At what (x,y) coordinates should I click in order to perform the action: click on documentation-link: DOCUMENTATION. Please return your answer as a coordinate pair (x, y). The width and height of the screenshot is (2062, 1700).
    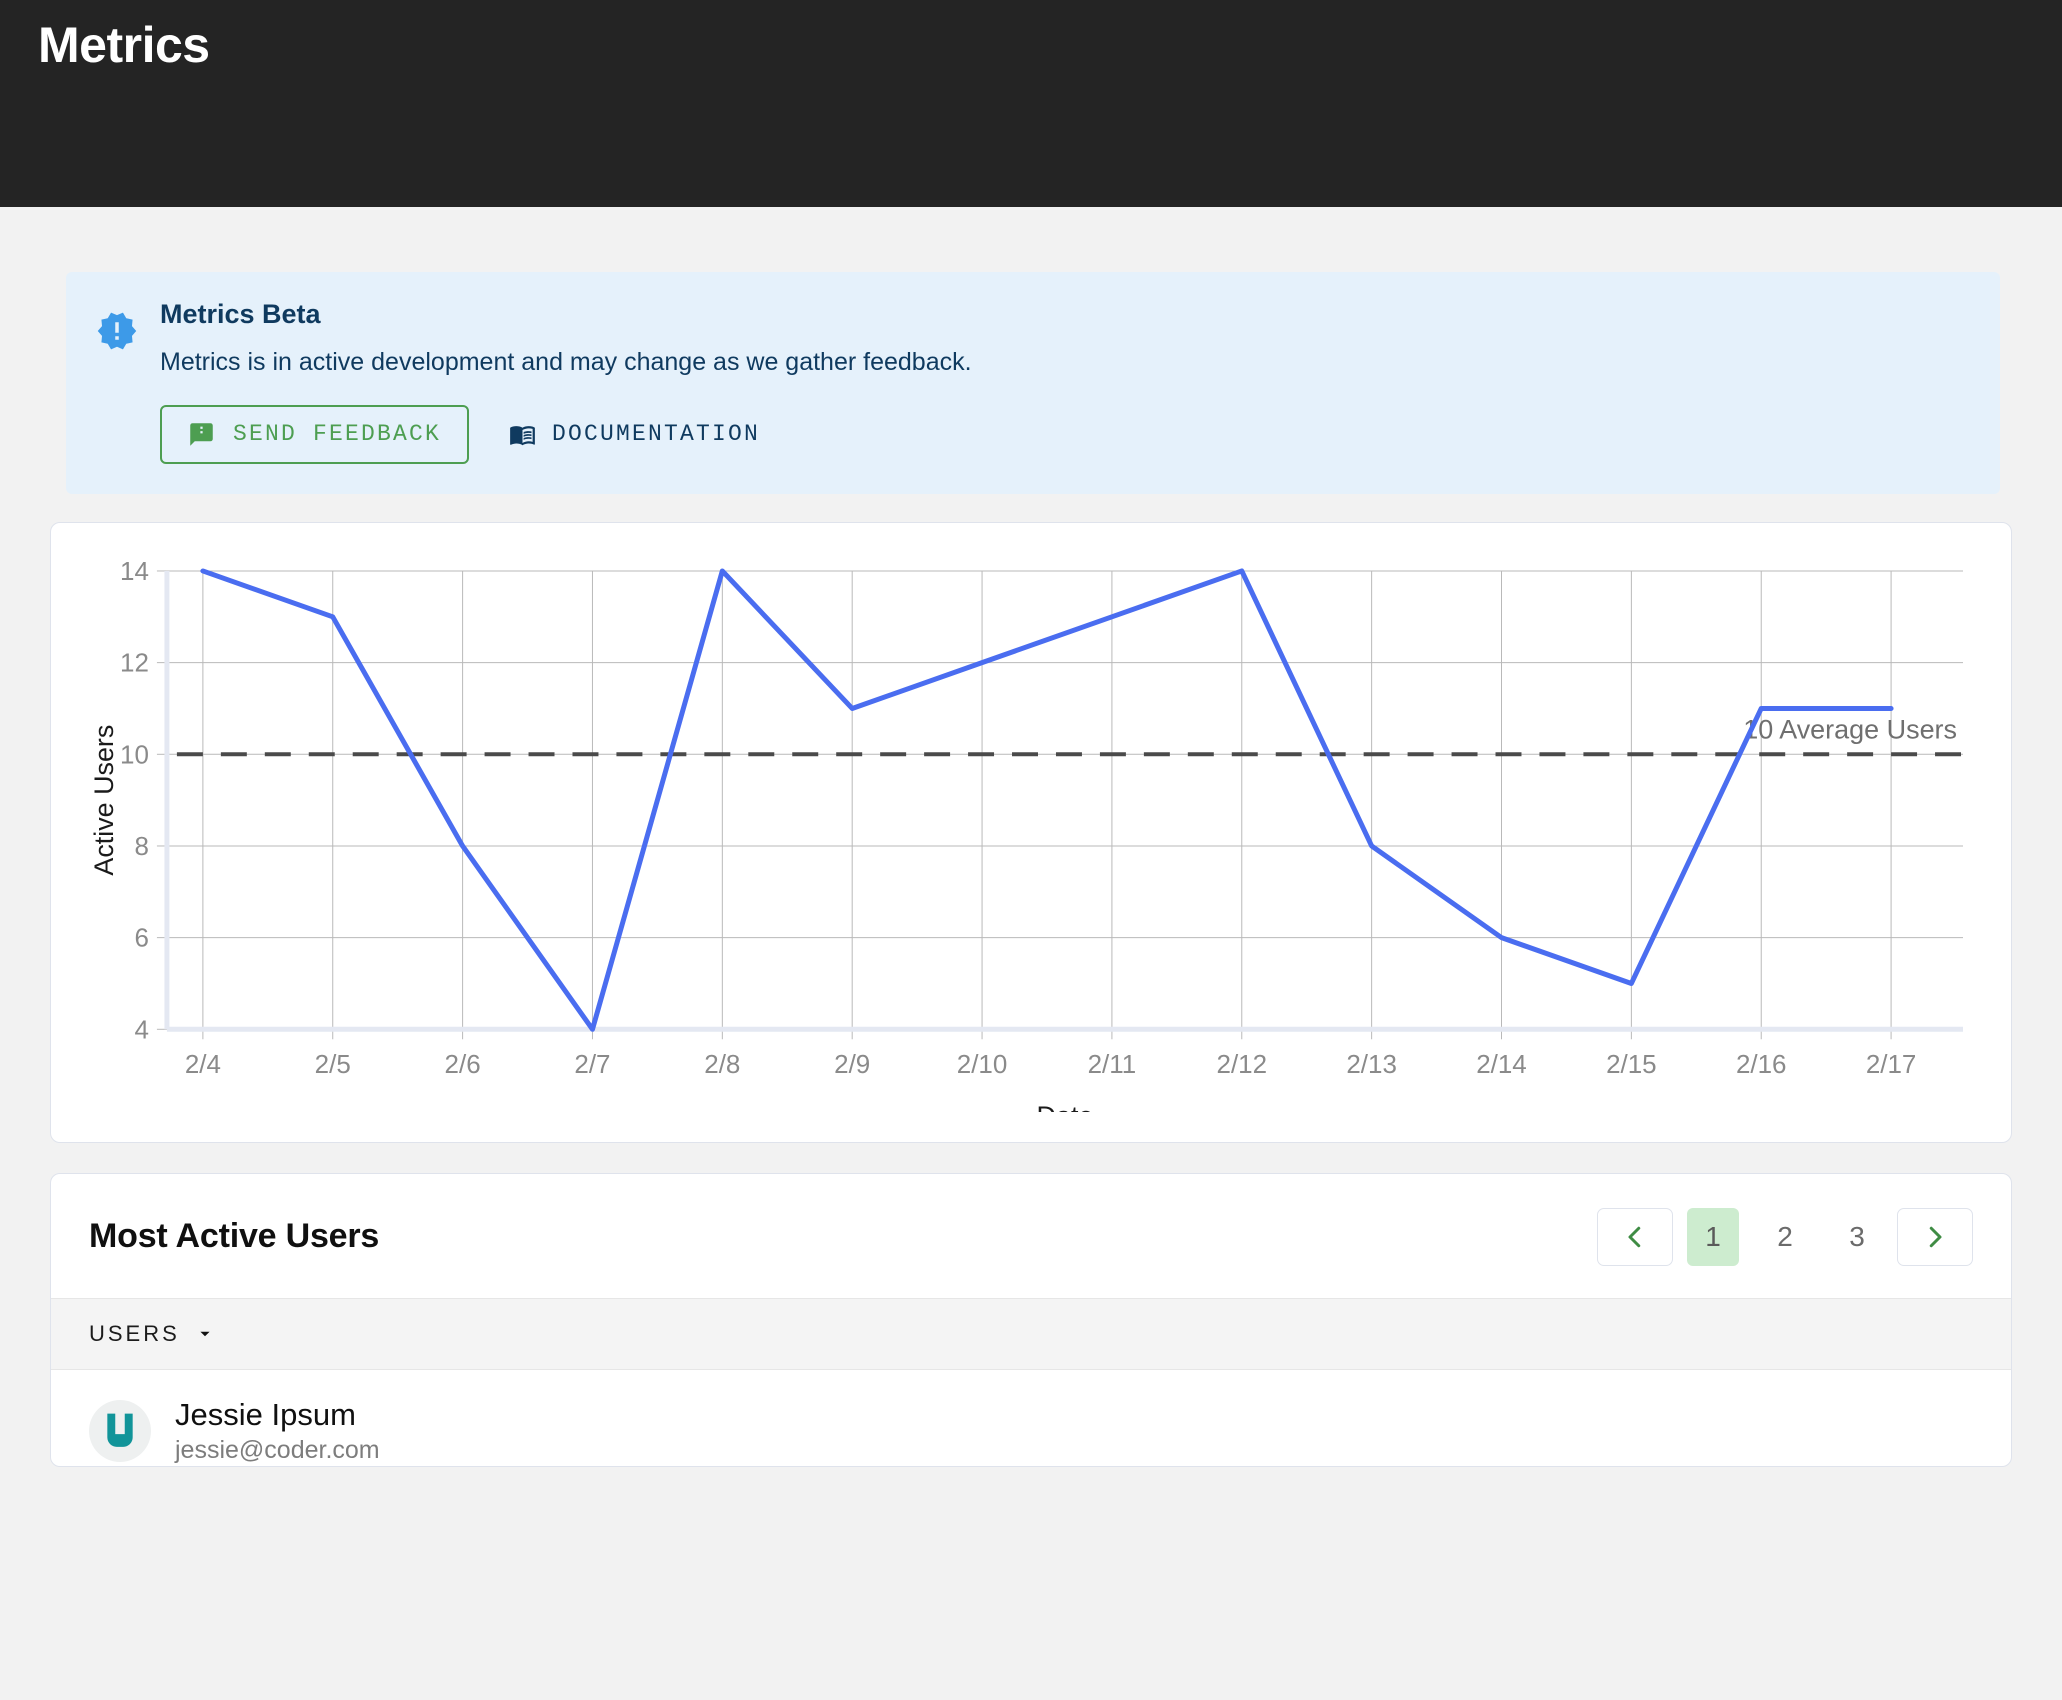
    Looking at the image, I should click on (634, 434).